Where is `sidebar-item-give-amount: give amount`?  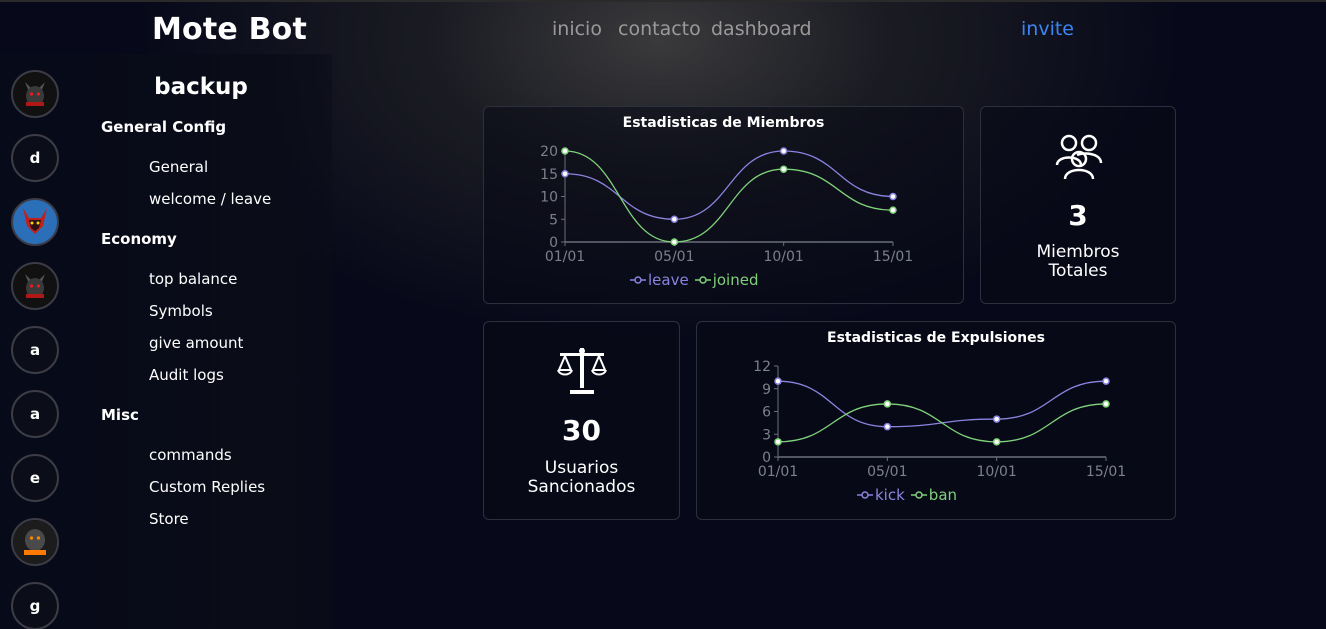
sidebar-item-give-amount: give amount is located at coordinates (196, 343).